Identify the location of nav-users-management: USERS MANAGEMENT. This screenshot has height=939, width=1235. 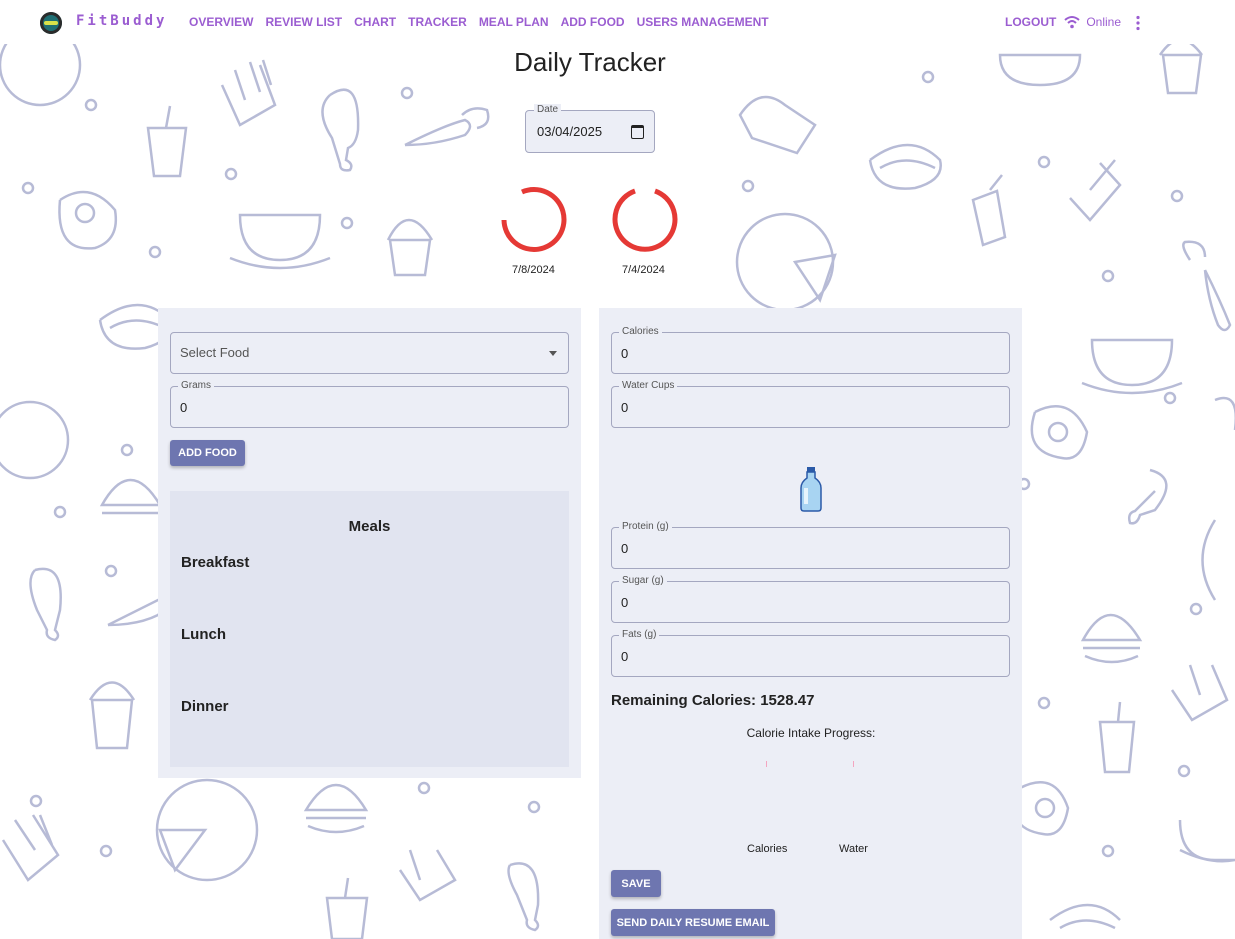
(703, 22).